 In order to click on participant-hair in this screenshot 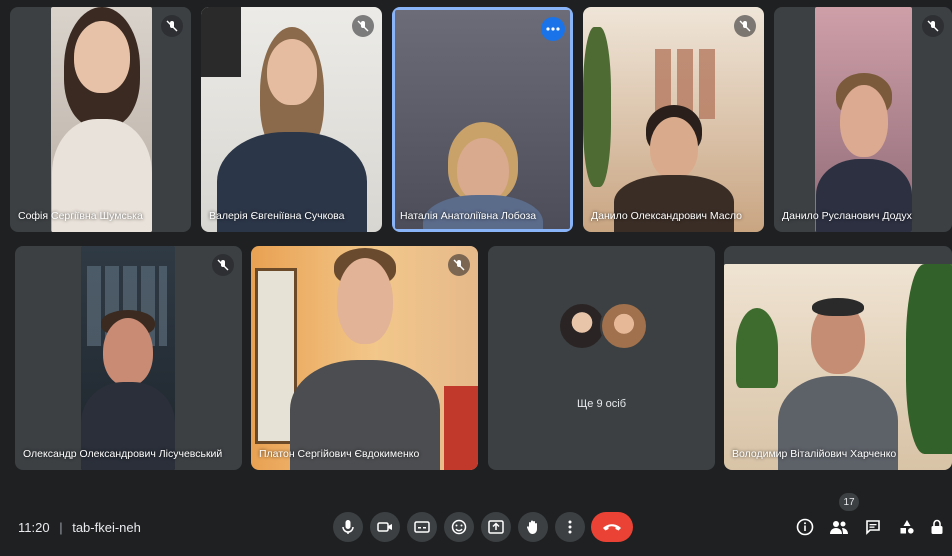, I will do `click(838, 307)`.